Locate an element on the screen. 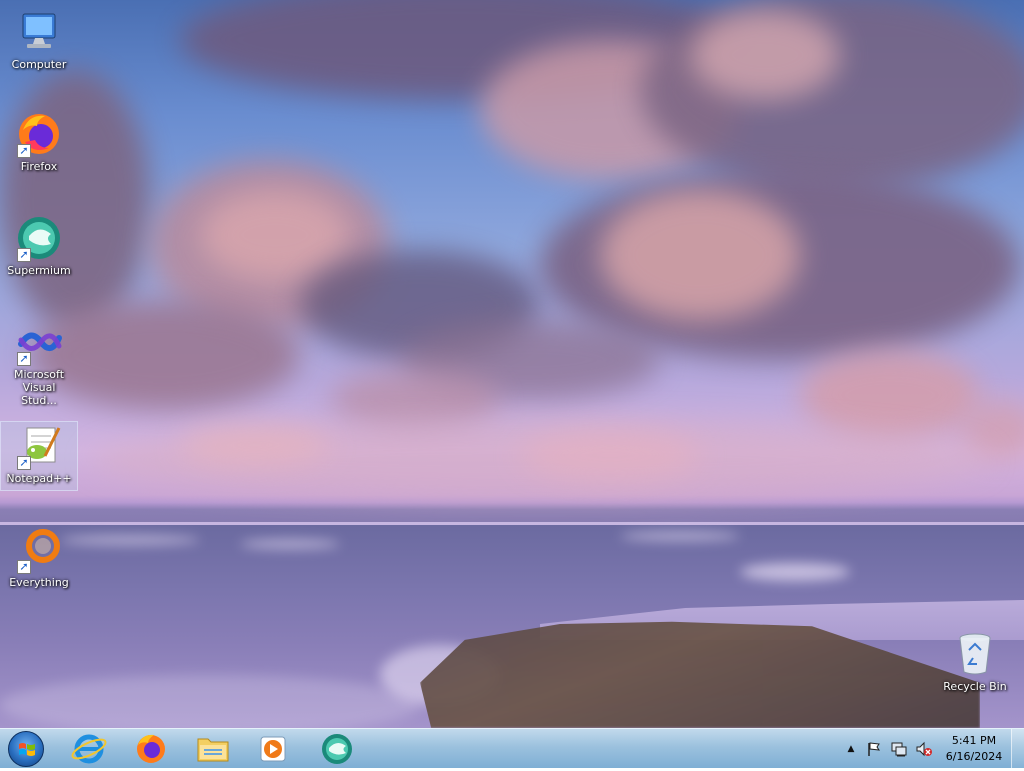  desktop-icon-recycle-bin: Recycle Bin is located at coordinates (975, 664).